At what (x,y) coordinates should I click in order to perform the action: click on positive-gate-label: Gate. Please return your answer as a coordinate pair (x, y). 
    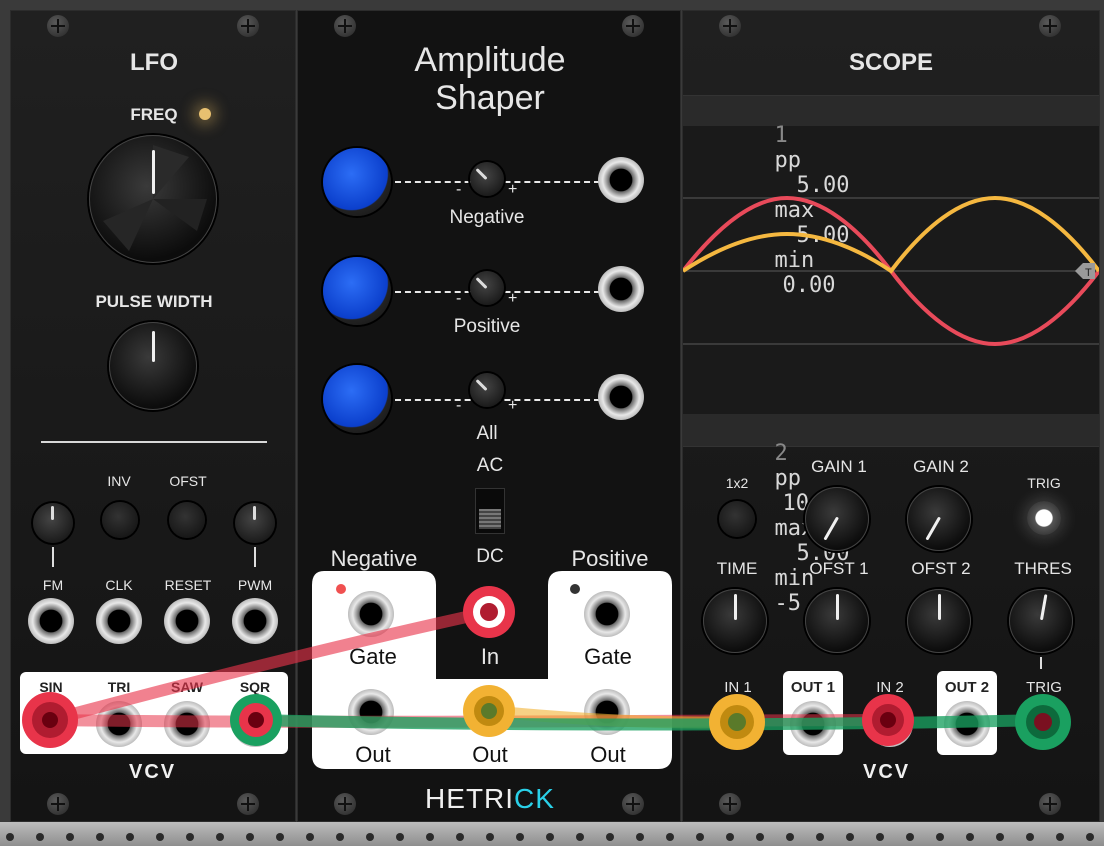
    Looking at the image, I should click on (608, 656).